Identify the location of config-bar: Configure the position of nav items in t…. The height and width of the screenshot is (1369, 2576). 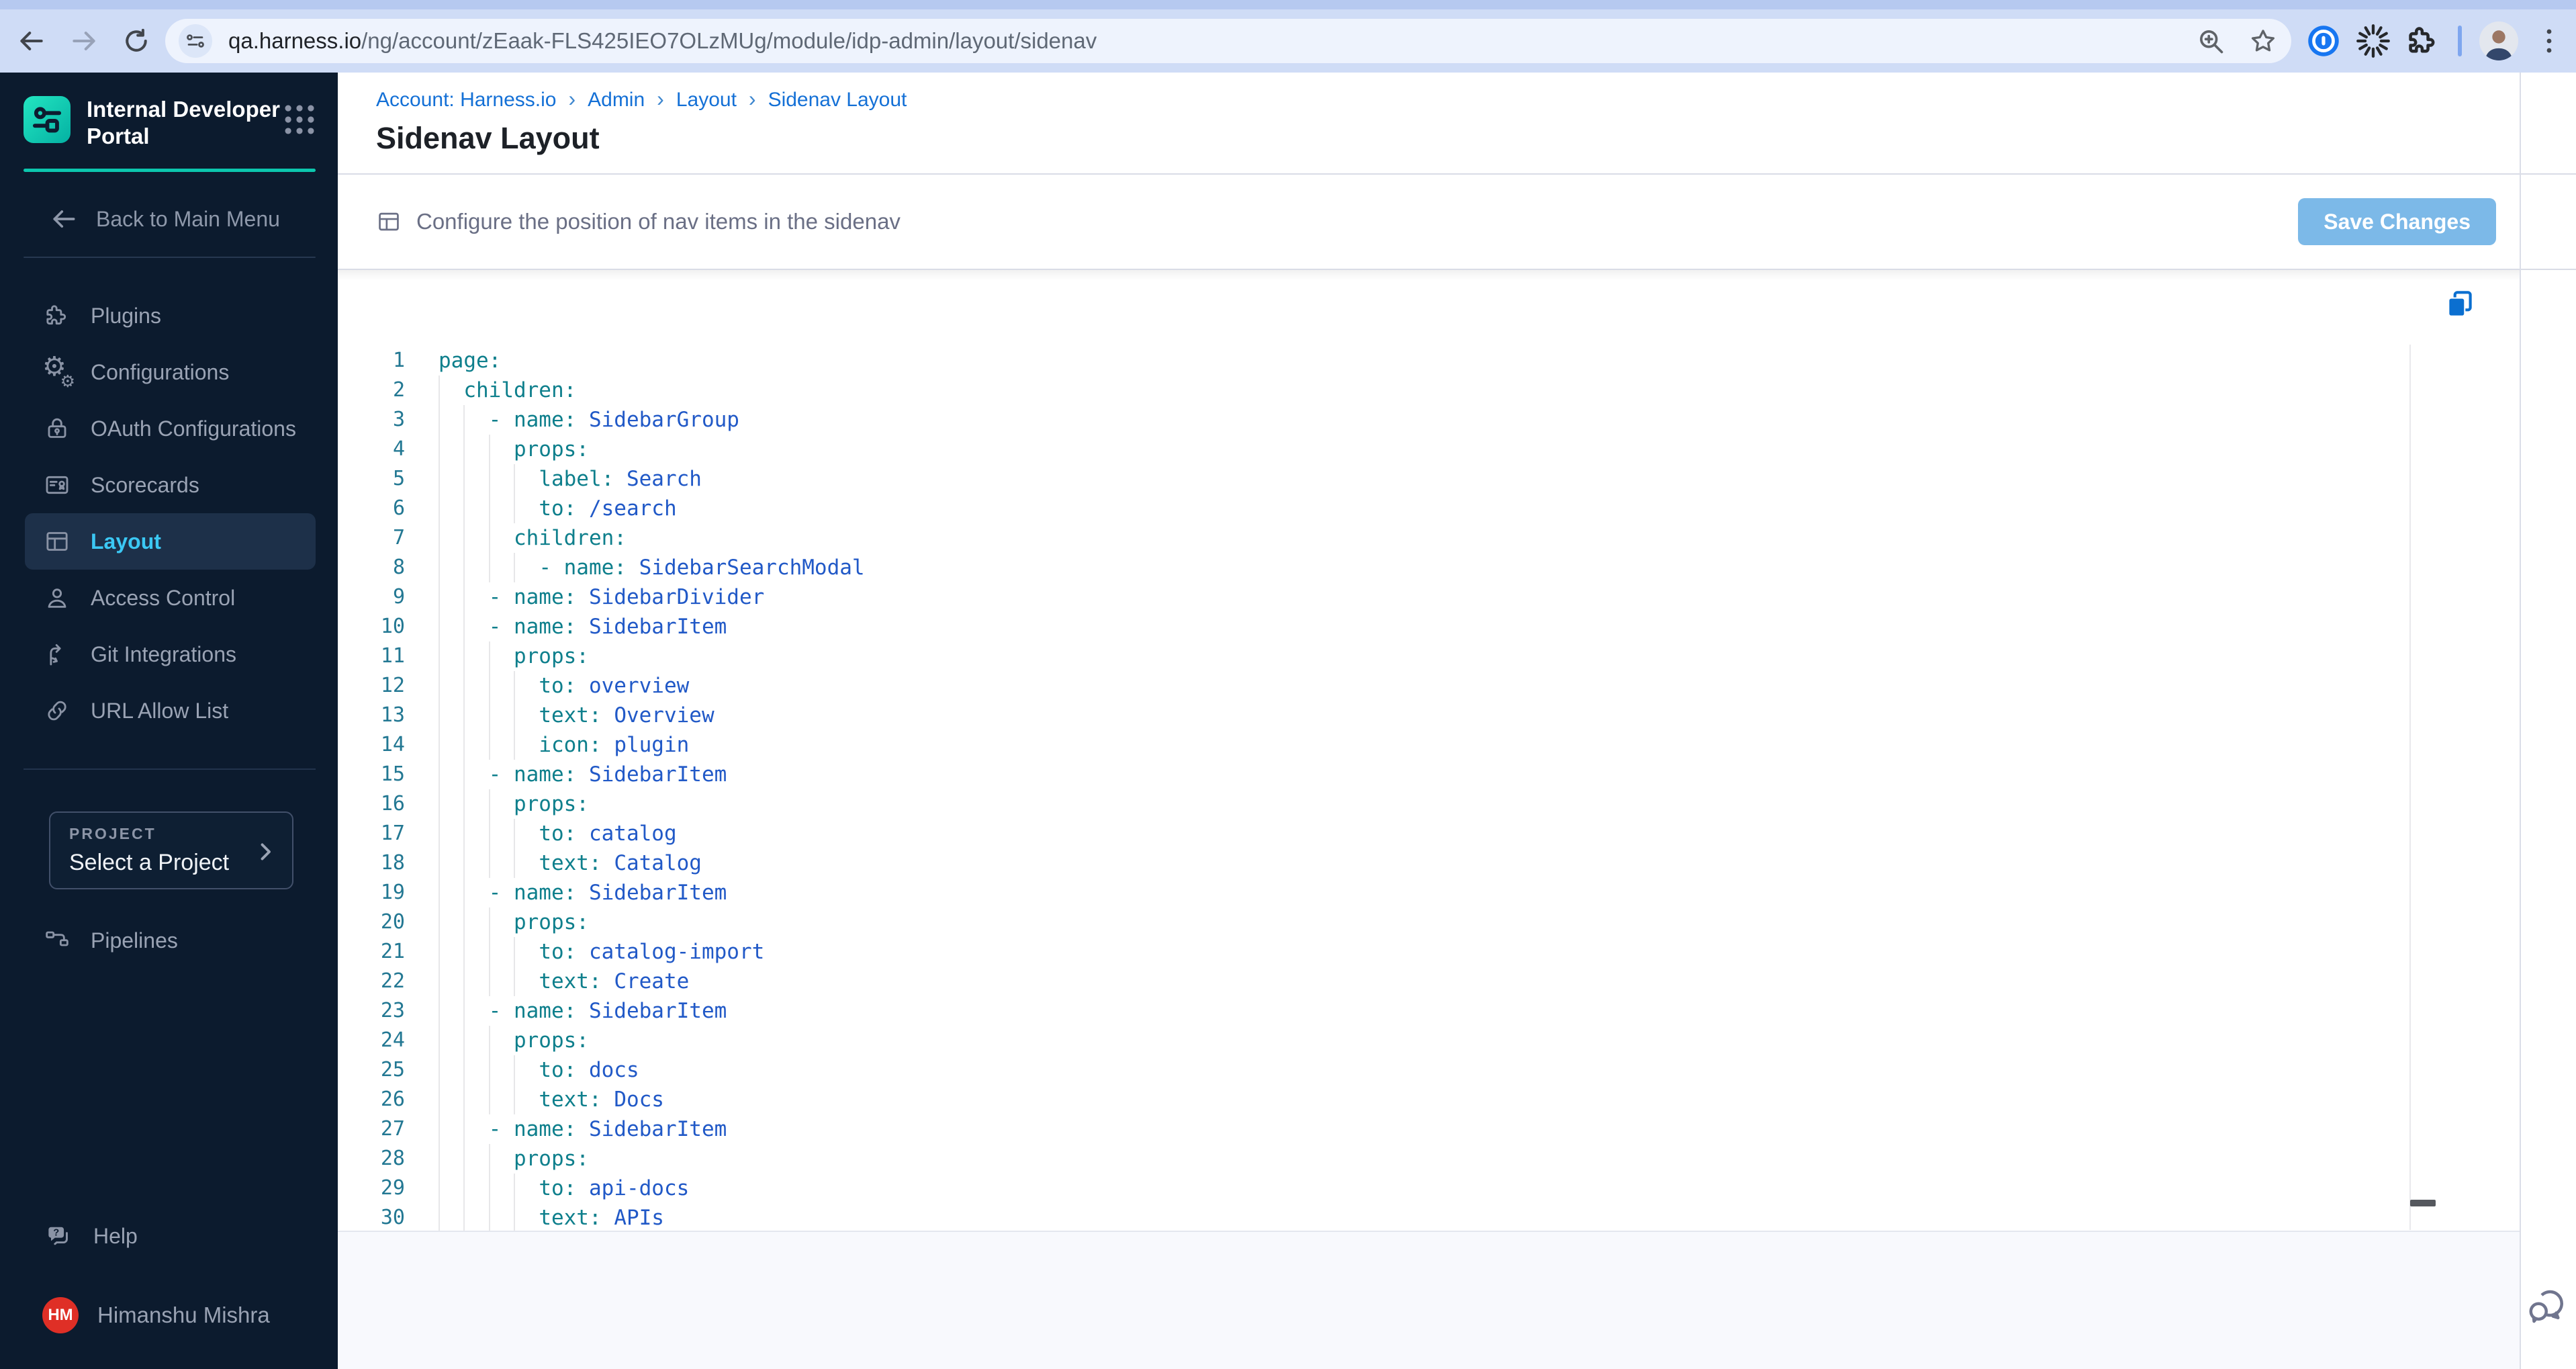
(1457, 222).